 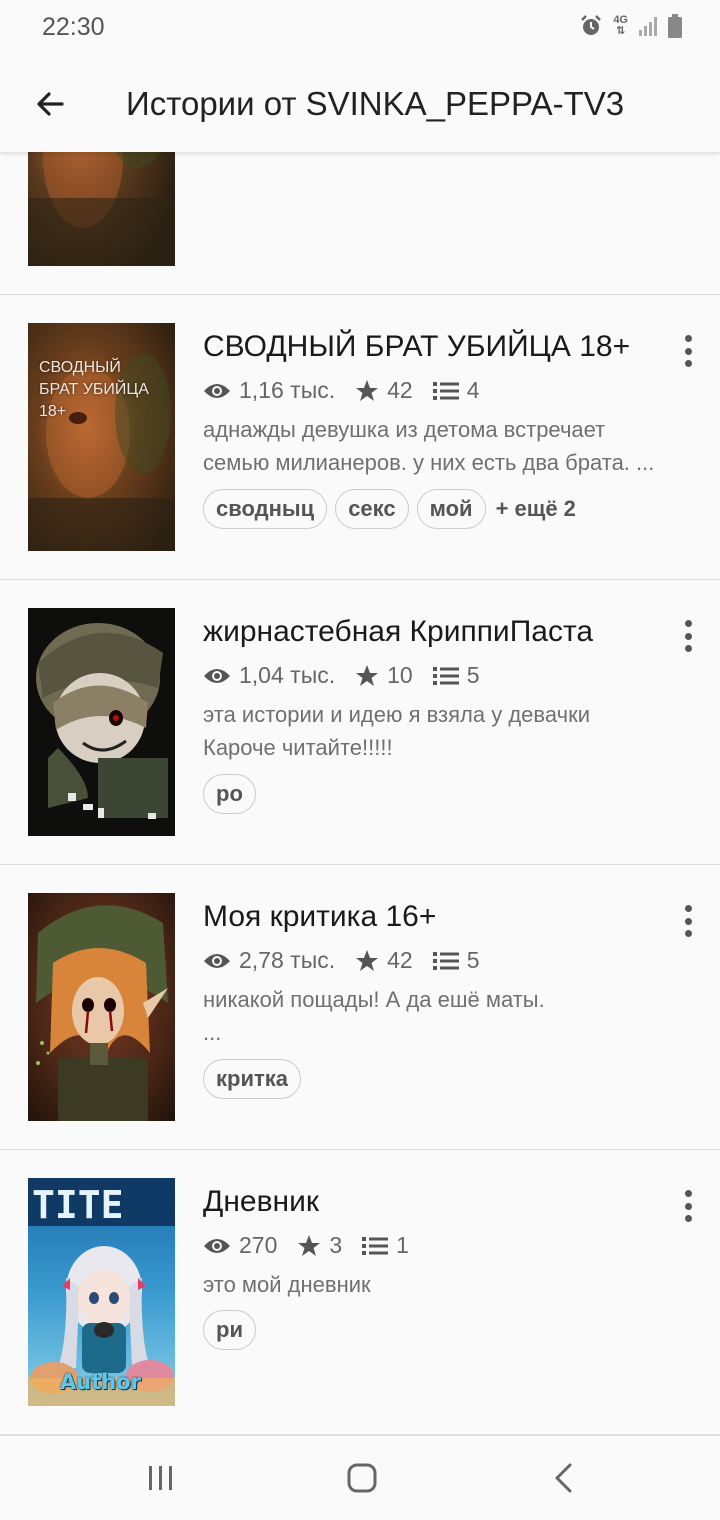 I want to click on battery-icon, so click(x=675, y=26).